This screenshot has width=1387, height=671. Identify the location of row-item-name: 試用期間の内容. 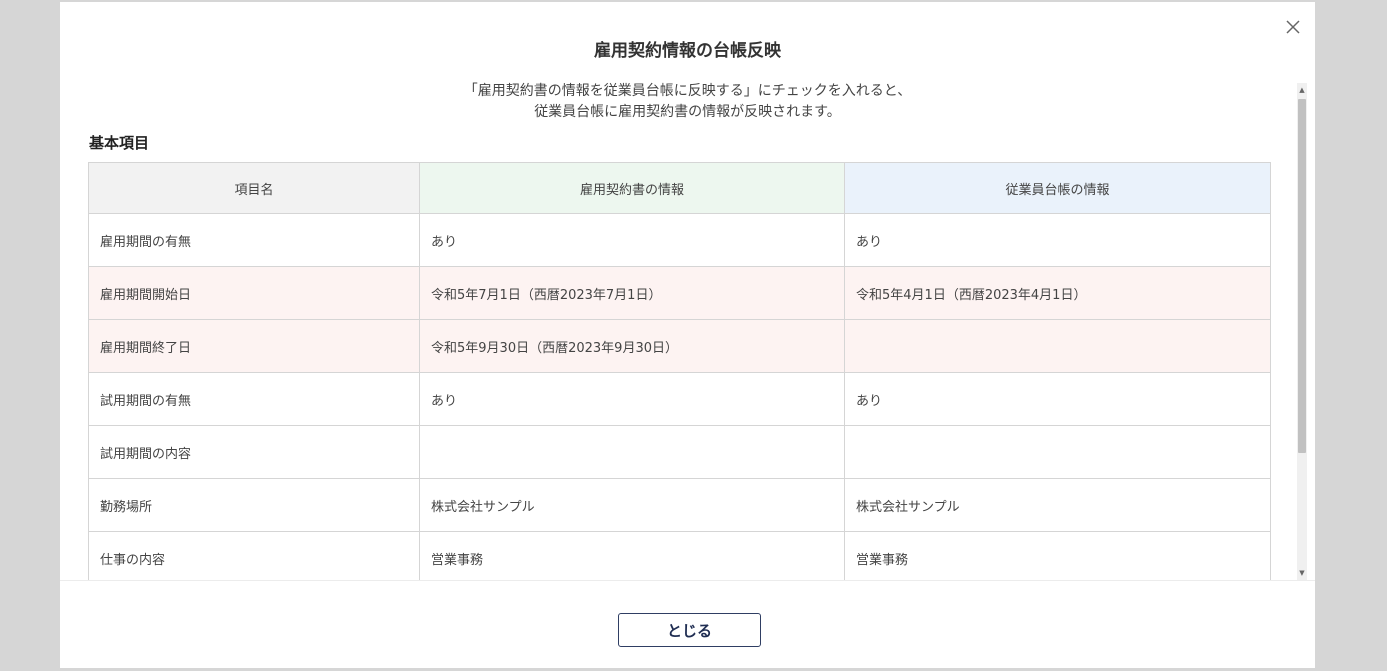
(254, 452).